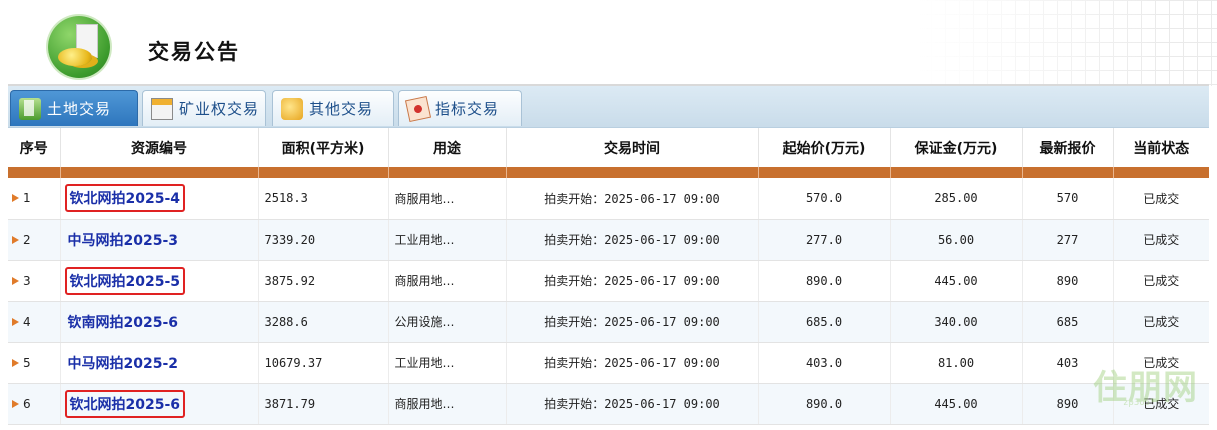  Describe the element at coordinates (34, 199) in the screenshot. I see `row-index-cell: 1` at that location.